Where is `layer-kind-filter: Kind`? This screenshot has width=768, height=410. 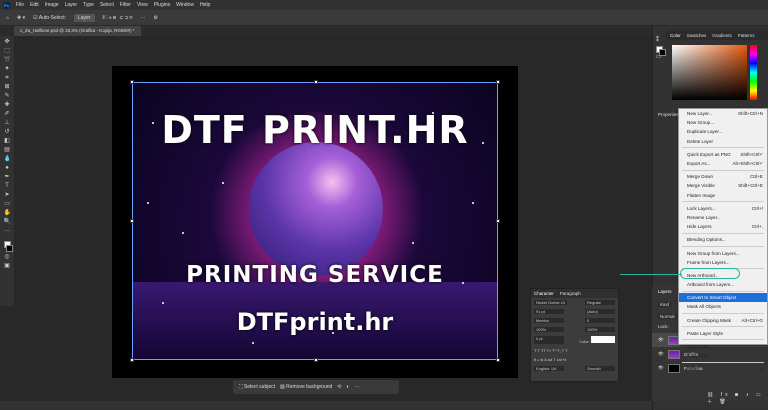 layer-kind-filter: Kind is located at coordinates (665, 304).